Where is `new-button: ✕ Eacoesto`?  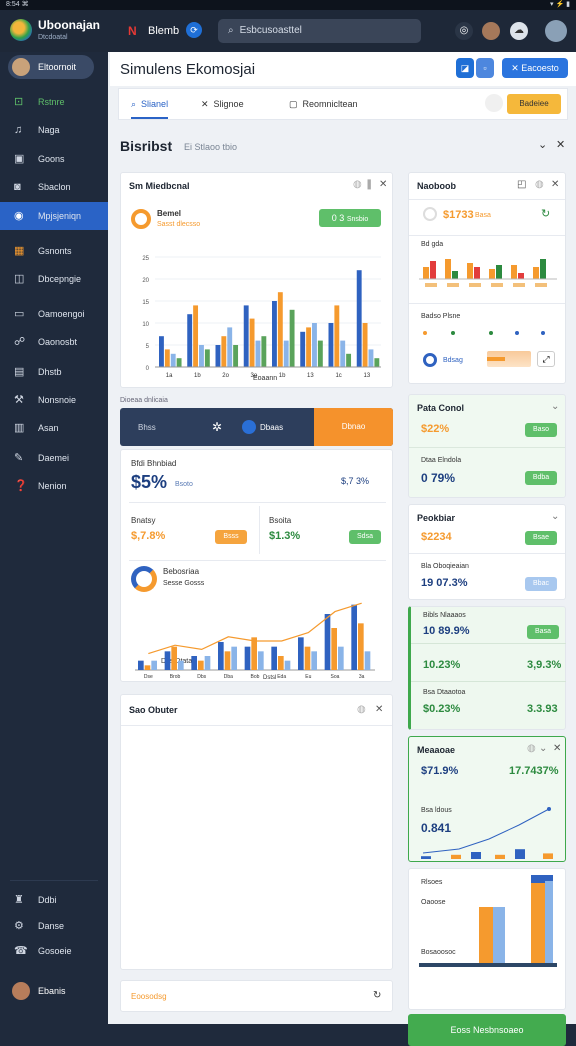 new-button: ✕ Eacoesto is located at coordinates (535, 68).